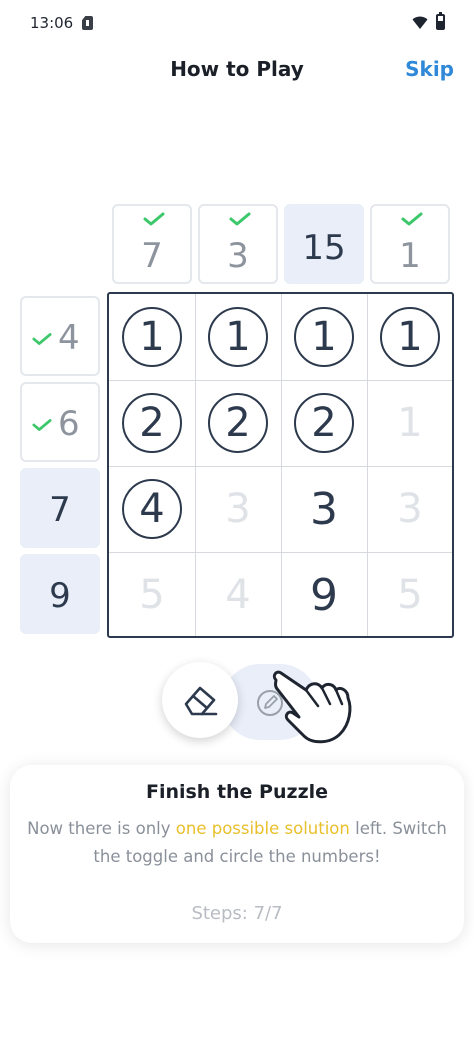 The image size is (474, 1053). What do you see at coordinates (440, 21) in the screenshot?
I see `battery-icon` at bounding box center [440, 21].